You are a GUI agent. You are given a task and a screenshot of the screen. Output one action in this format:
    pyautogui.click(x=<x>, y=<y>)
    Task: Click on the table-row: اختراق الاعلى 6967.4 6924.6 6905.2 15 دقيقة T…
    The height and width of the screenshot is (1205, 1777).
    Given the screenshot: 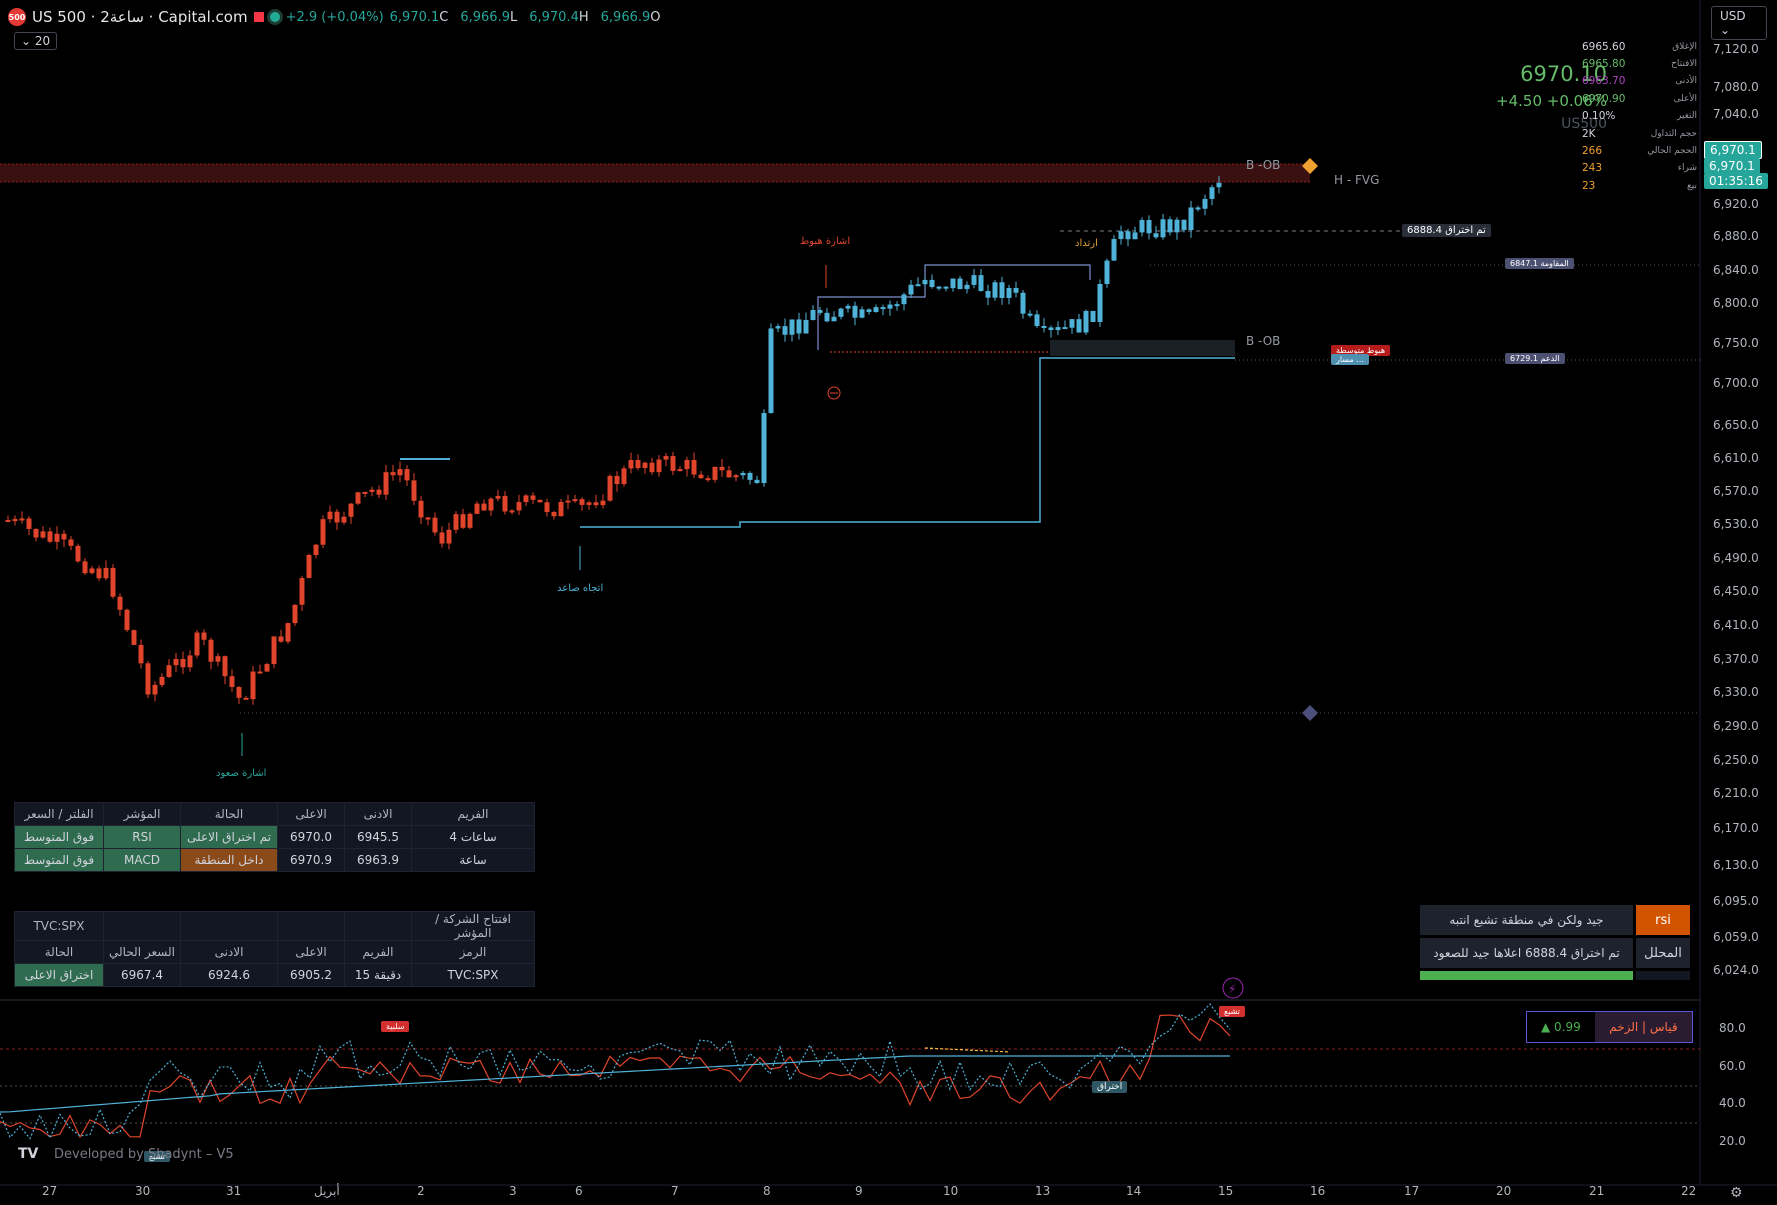 What is the action you would take?
    pyautogui.click(x=274, y=975)
    